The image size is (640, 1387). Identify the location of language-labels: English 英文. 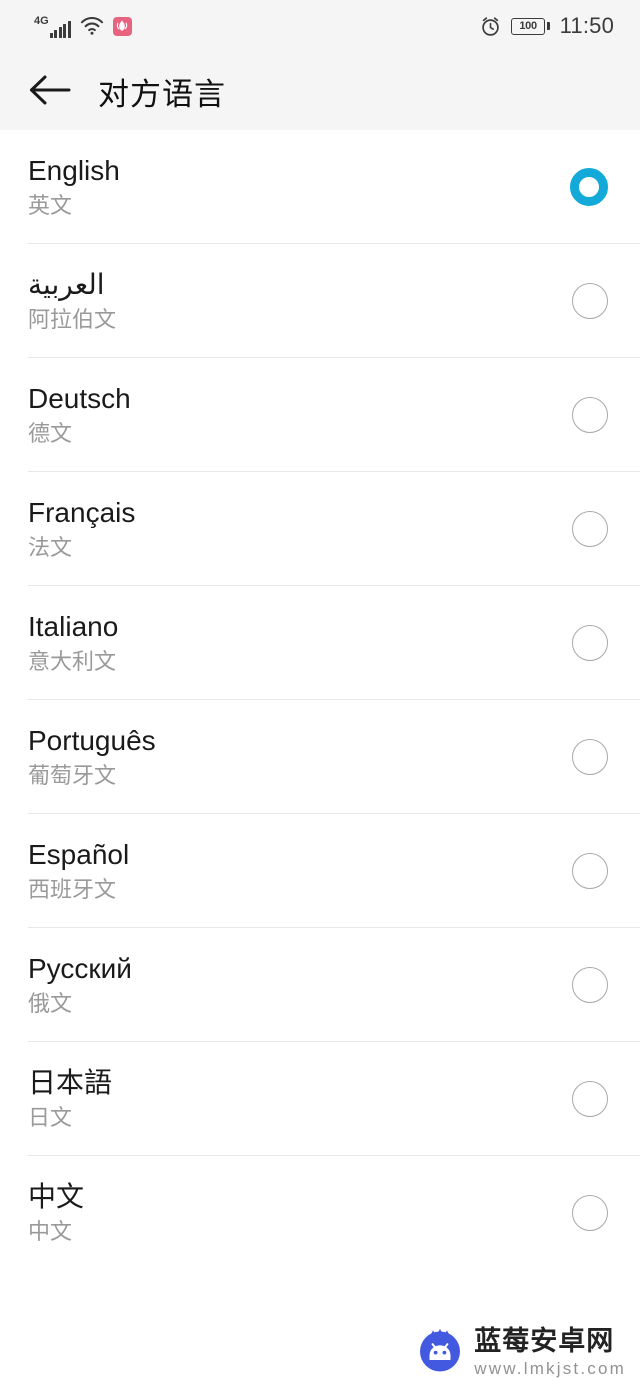
(74, 187).